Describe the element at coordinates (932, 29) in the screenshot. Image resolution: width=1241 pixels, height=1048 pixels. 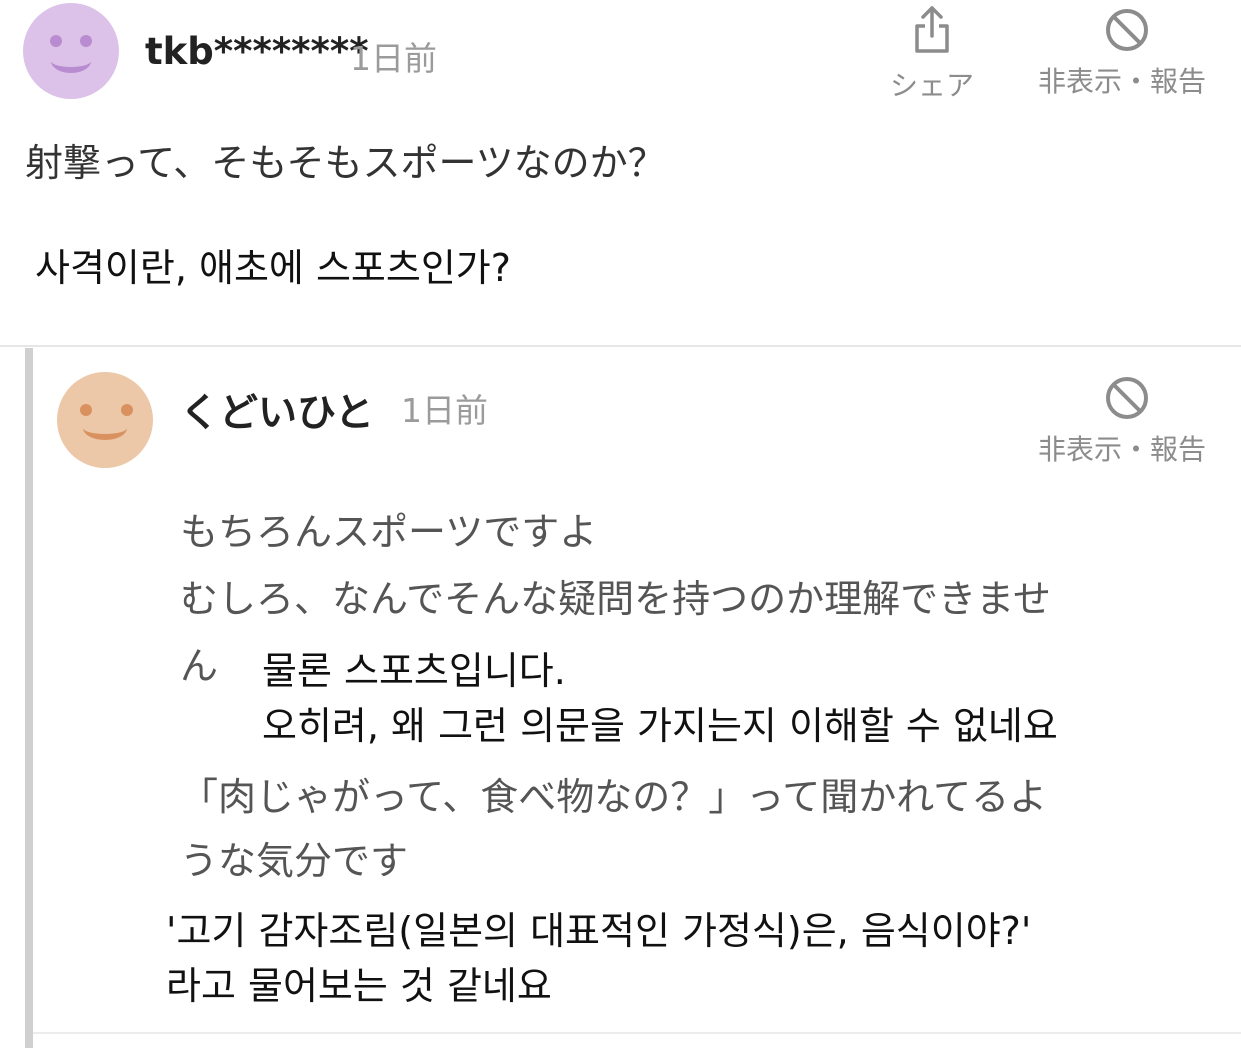
I see `share-icon` at that location.